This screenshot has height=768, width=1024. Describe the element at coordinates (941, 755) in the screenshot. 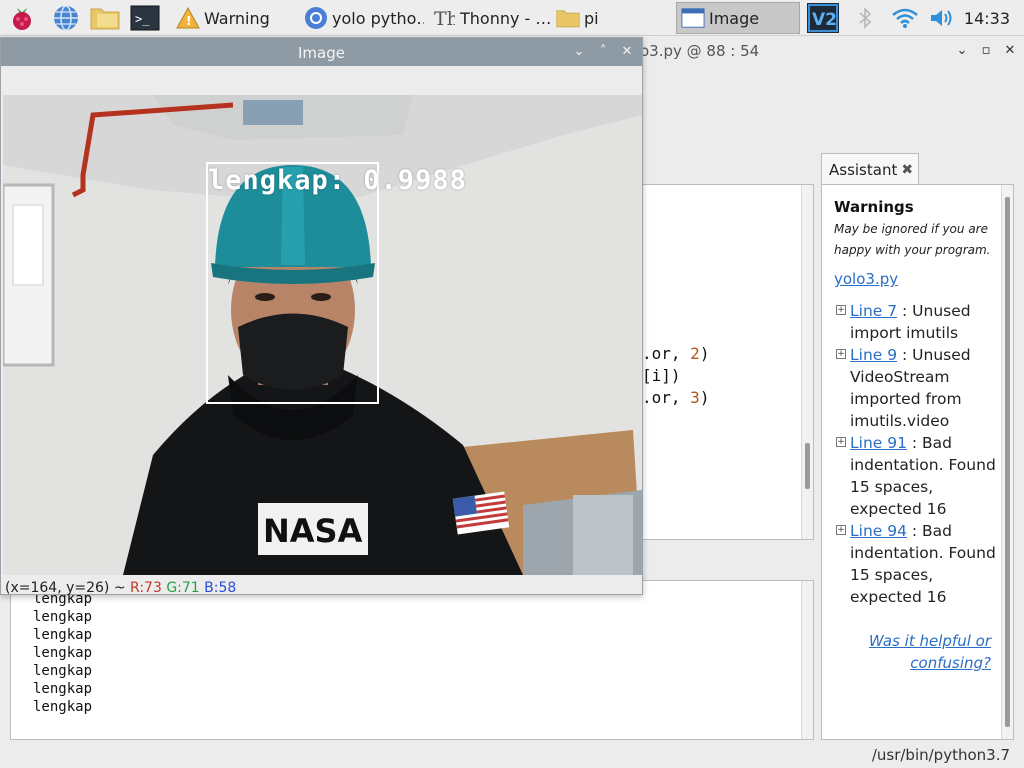

I see `interpreter-status: /usr/bin/python3.7` at that location.